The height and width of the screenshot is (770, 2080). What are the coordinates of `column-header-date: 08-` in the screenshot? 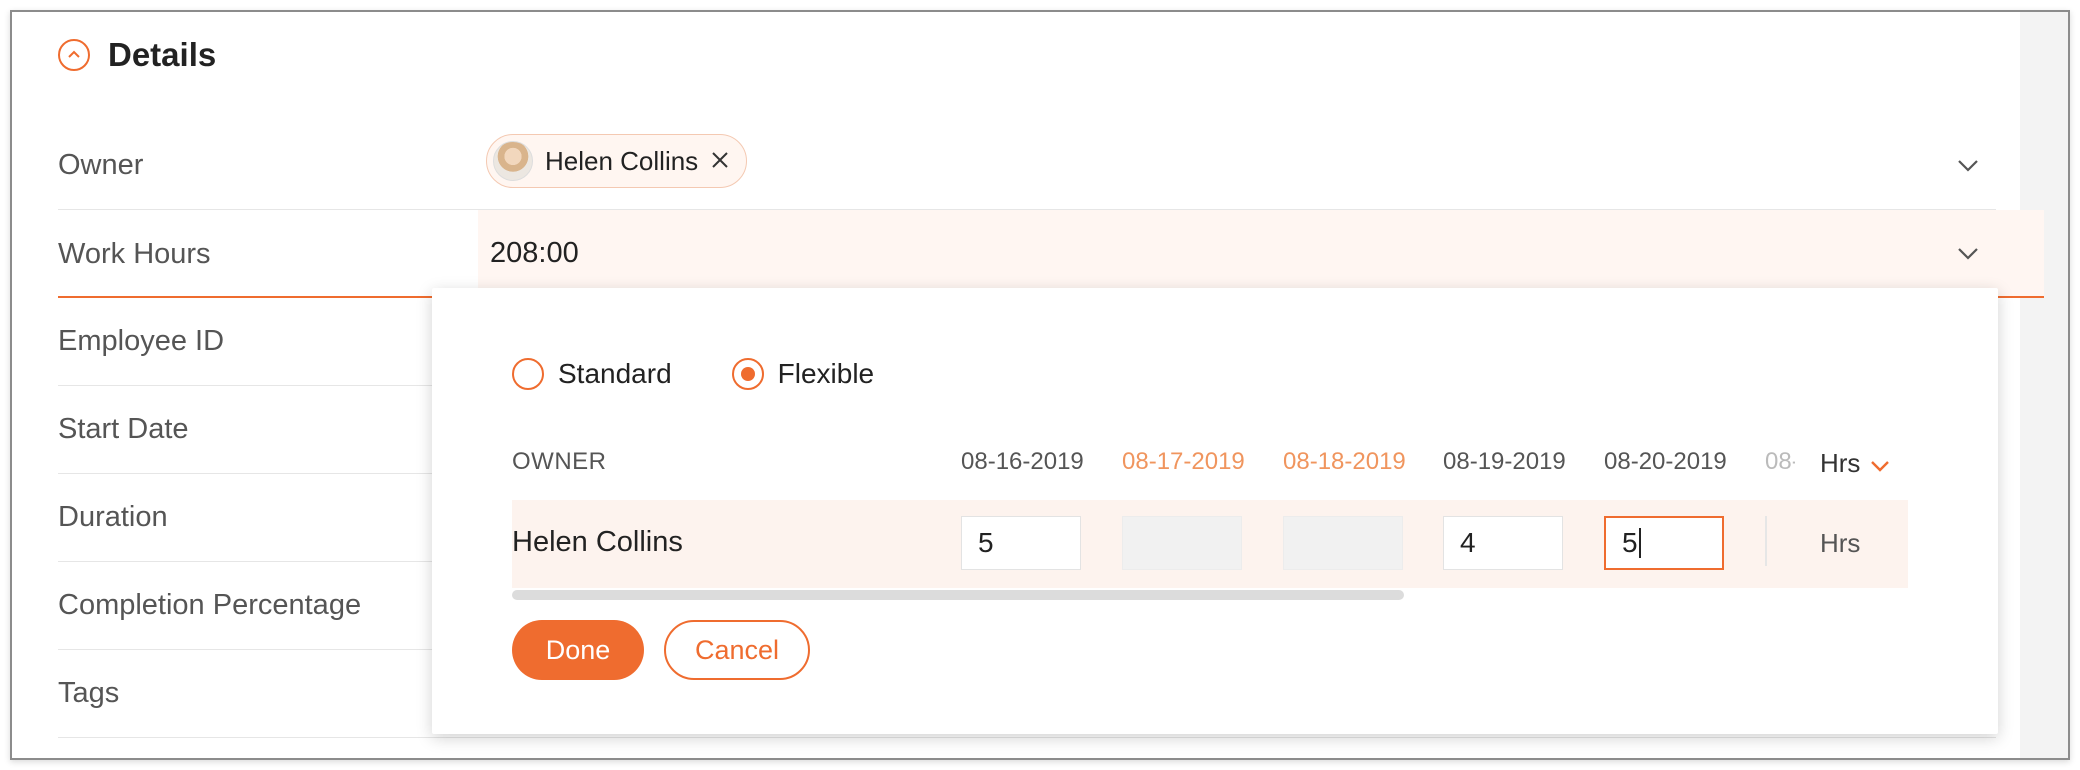 It's located at (1780, 461).